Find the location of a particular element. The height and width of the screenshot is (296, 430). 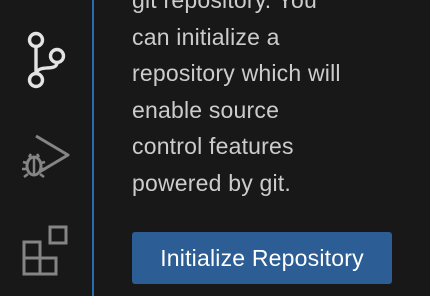

extensions-icon is located at coordinates (46, 250).